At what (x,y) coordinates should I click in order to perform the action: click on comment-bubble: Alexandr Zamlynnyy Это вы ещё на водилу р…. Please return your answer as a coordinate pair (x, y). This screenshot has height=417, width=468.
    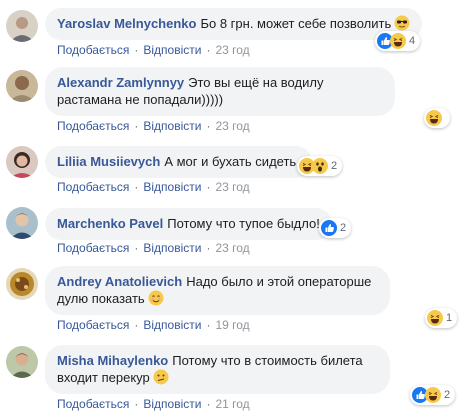
    Looking at the image, I should click on (220, 91).